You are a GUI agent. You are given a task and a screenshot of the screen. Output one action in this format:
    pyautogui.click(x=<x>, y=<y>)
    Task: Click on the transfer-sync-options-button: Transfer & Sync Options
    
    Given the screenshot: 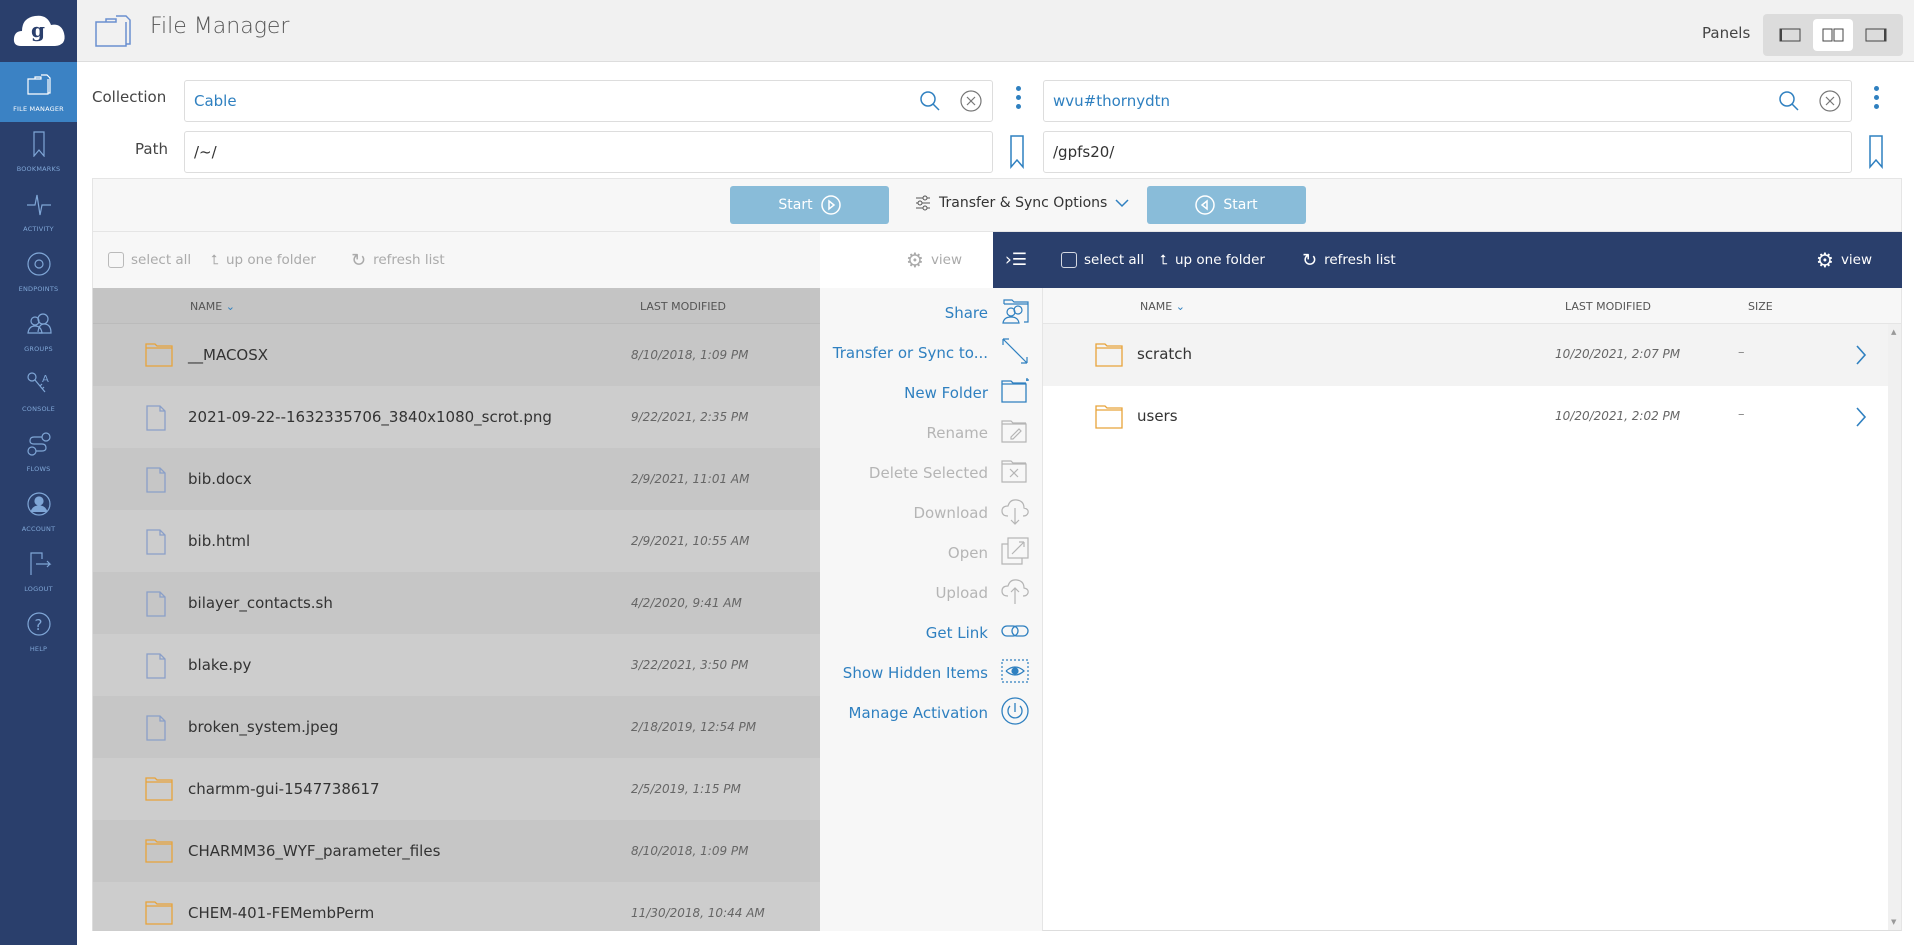 What is the action you would take?
    pyautogui.click(x=1022, y=203)
    